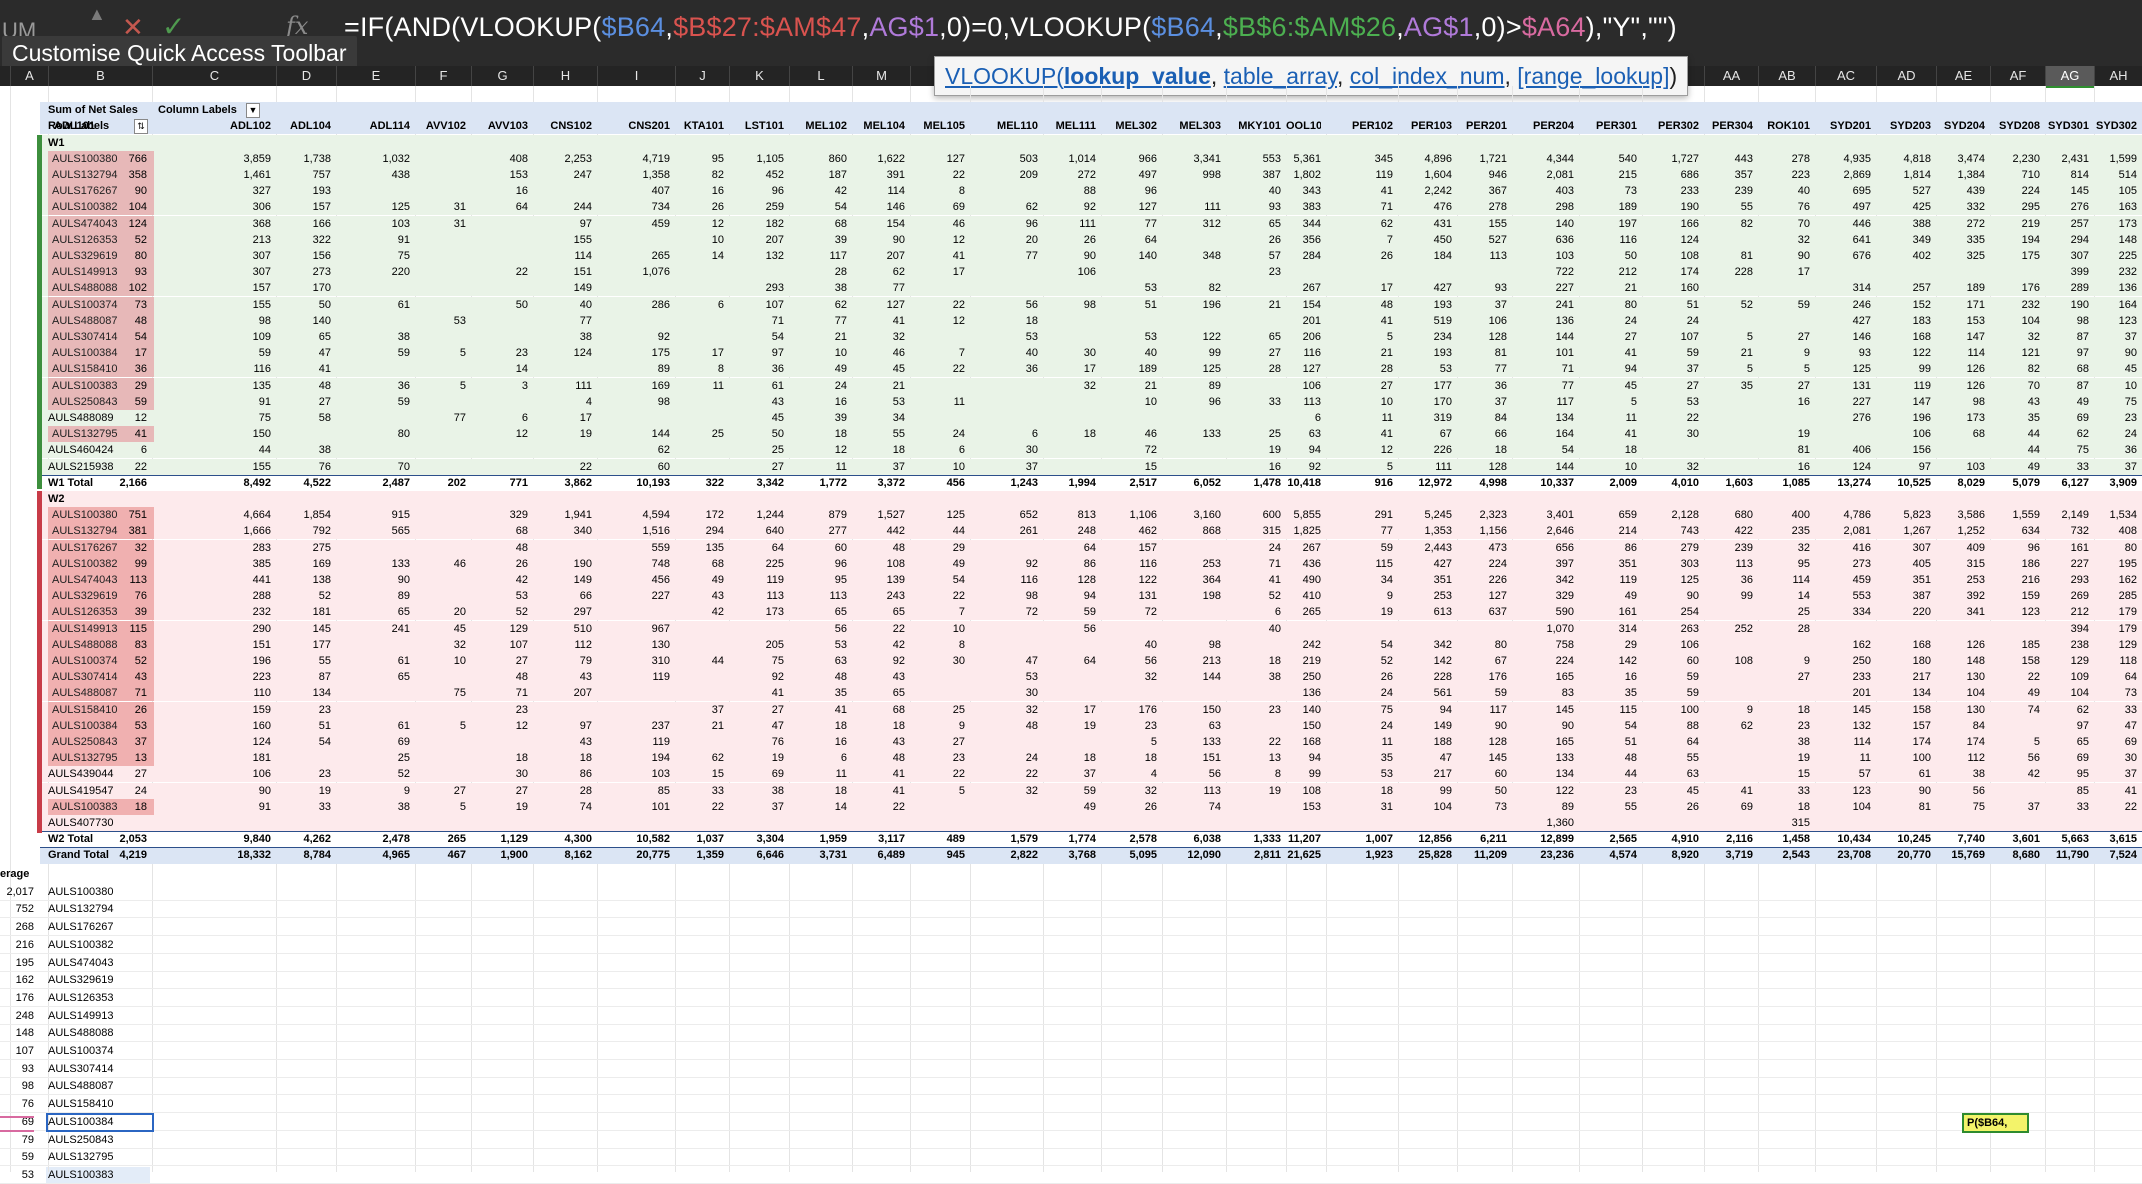 This screenshot has height=1184, width=2142. I want to click on pivot-cell: 160, so click(211, 726).